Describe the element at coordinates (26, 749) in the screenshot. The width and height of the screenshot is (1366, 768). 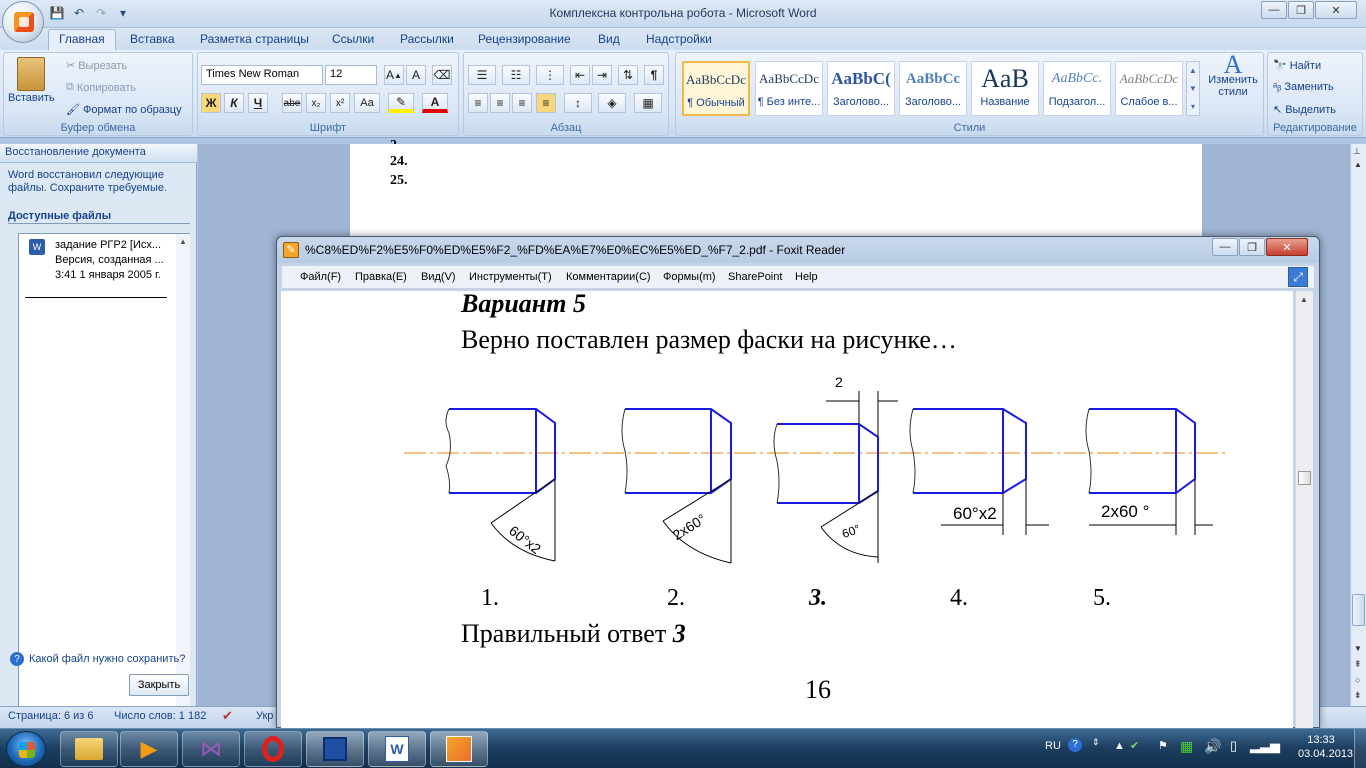
I see `start-button` at that location.